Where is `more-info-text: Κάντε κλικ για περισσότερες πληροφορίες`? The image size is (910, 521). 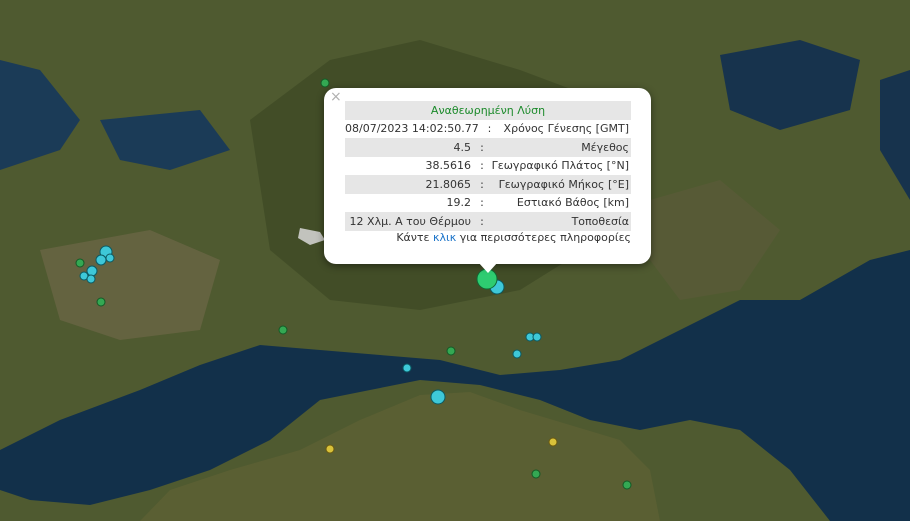 more-info-text: Κάντε κλικ για περισσότερες πληροφορίες is located at coordinates (488, 237).